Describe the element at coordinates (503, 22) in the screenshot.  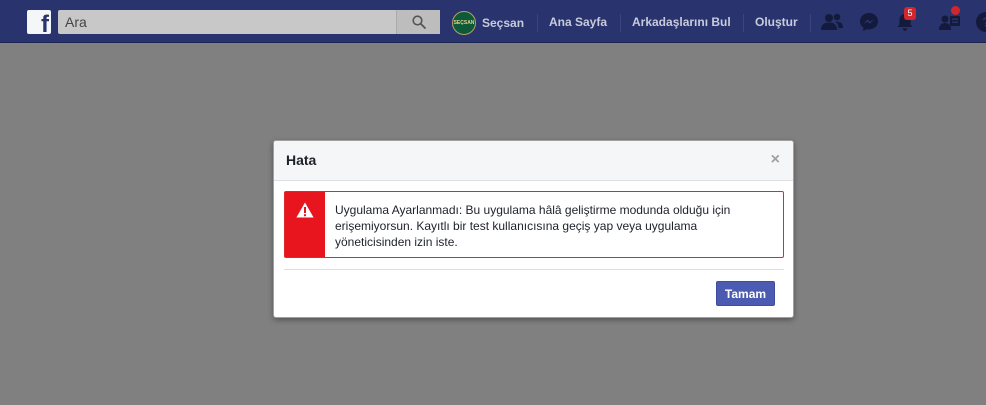
I see `profile-name: Seçsan` at that location.